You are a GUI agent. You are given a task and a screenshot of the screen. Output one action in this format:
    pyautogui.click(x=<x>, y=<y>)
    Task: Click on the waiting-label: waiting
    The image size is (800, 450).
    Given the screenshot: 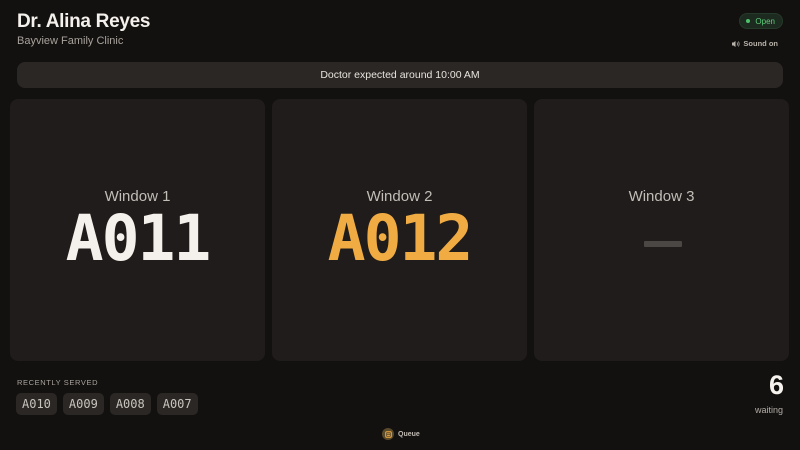 What is the action you would take?
    pyautogui.click(x=768, y=410)
    